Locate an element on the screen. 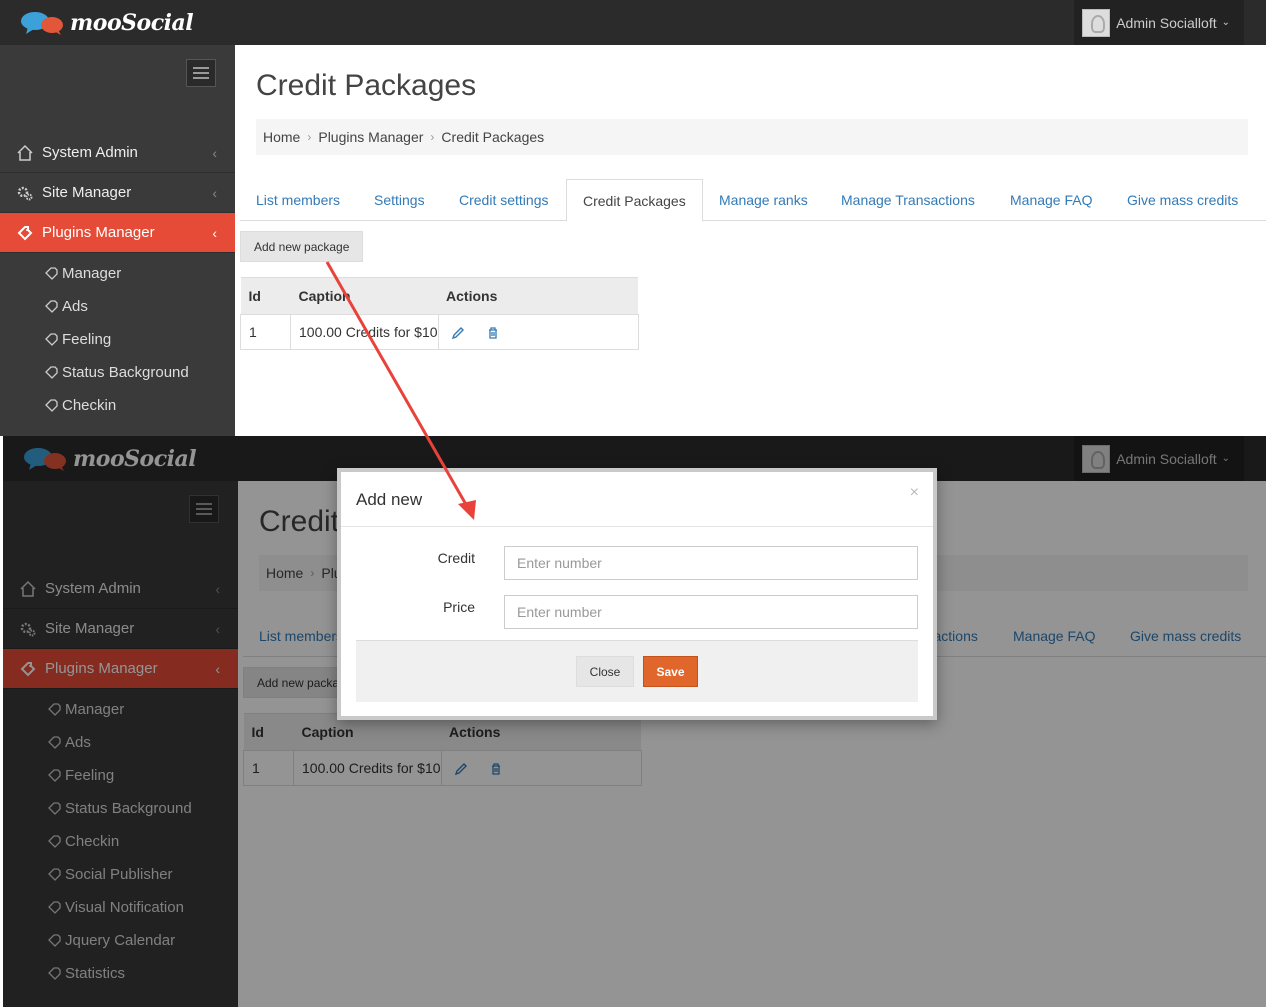 This screenshot has height=1007, width=1266. tab-credit-packages: Credit Packages is located at coordinates (634, 200).